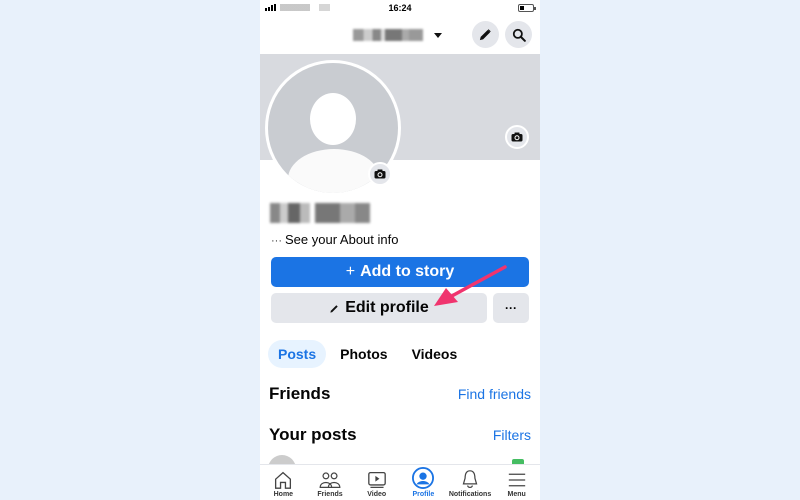 The image size is (800, 500). I want to click on video-icon, so click(376, 479).